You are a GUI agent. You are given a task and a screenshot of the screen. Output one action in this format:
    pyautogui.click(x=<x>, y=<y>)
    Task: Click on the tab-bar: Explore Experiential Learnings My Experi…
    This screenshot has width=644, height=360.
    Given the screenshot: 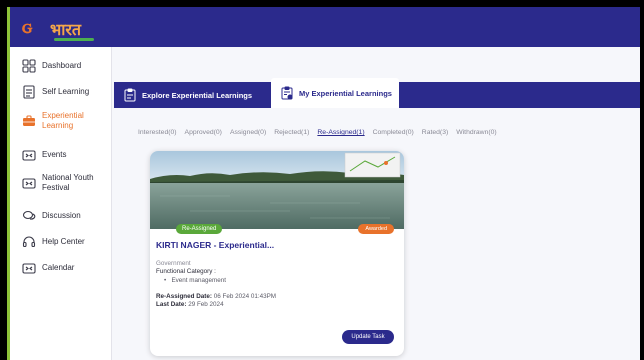 What is the action you would take?
    pyautogui.click(x=377, y=93)
    